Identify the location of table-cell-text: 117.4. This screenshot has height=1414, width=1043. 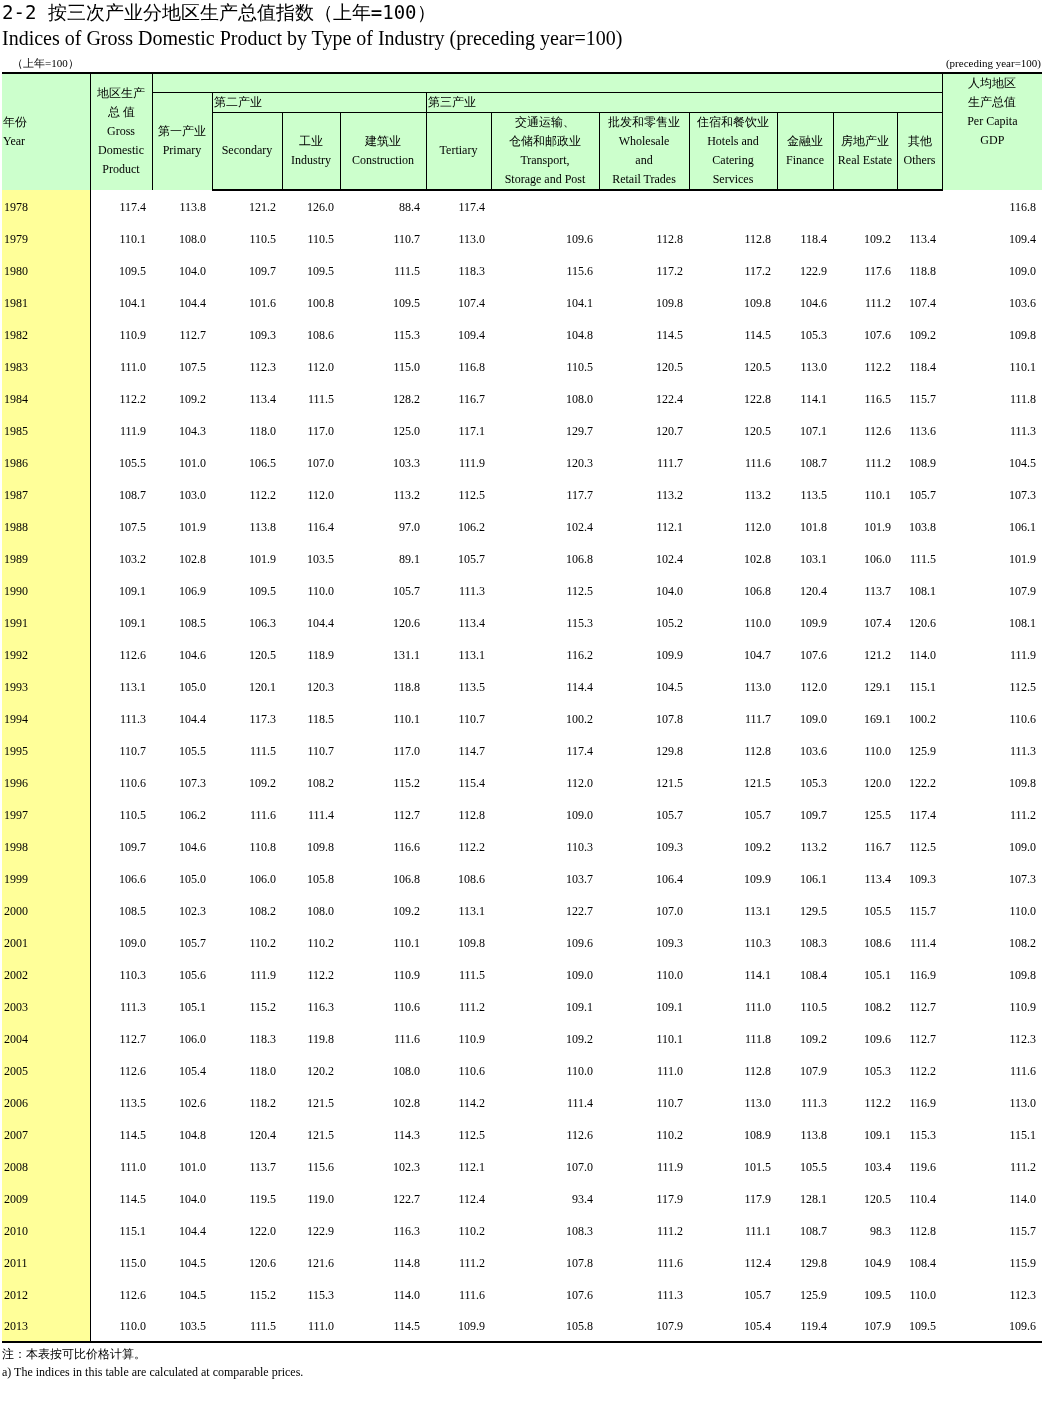
(923, 815).